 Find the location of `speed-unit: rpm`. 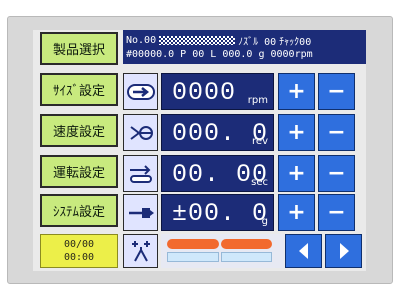

speed-unit: rpm is located at coordinates (257, 100).